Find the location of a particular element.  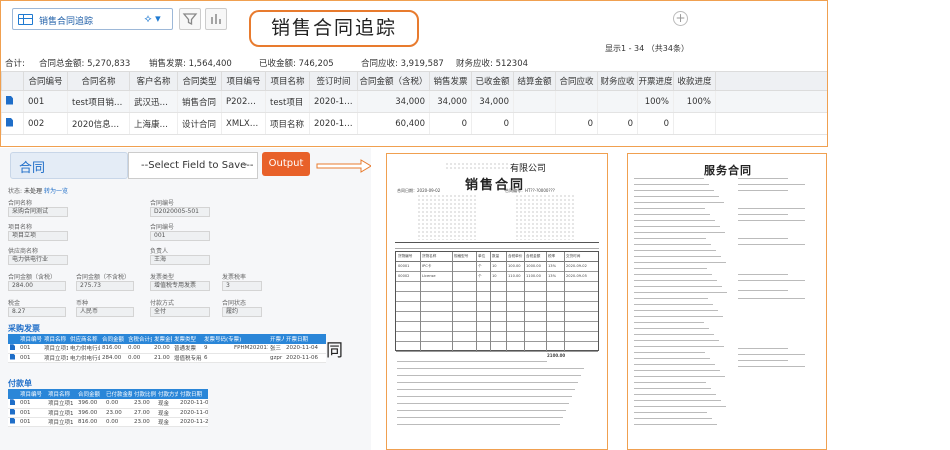

add-icon: + is located at coordinates (680, 18).